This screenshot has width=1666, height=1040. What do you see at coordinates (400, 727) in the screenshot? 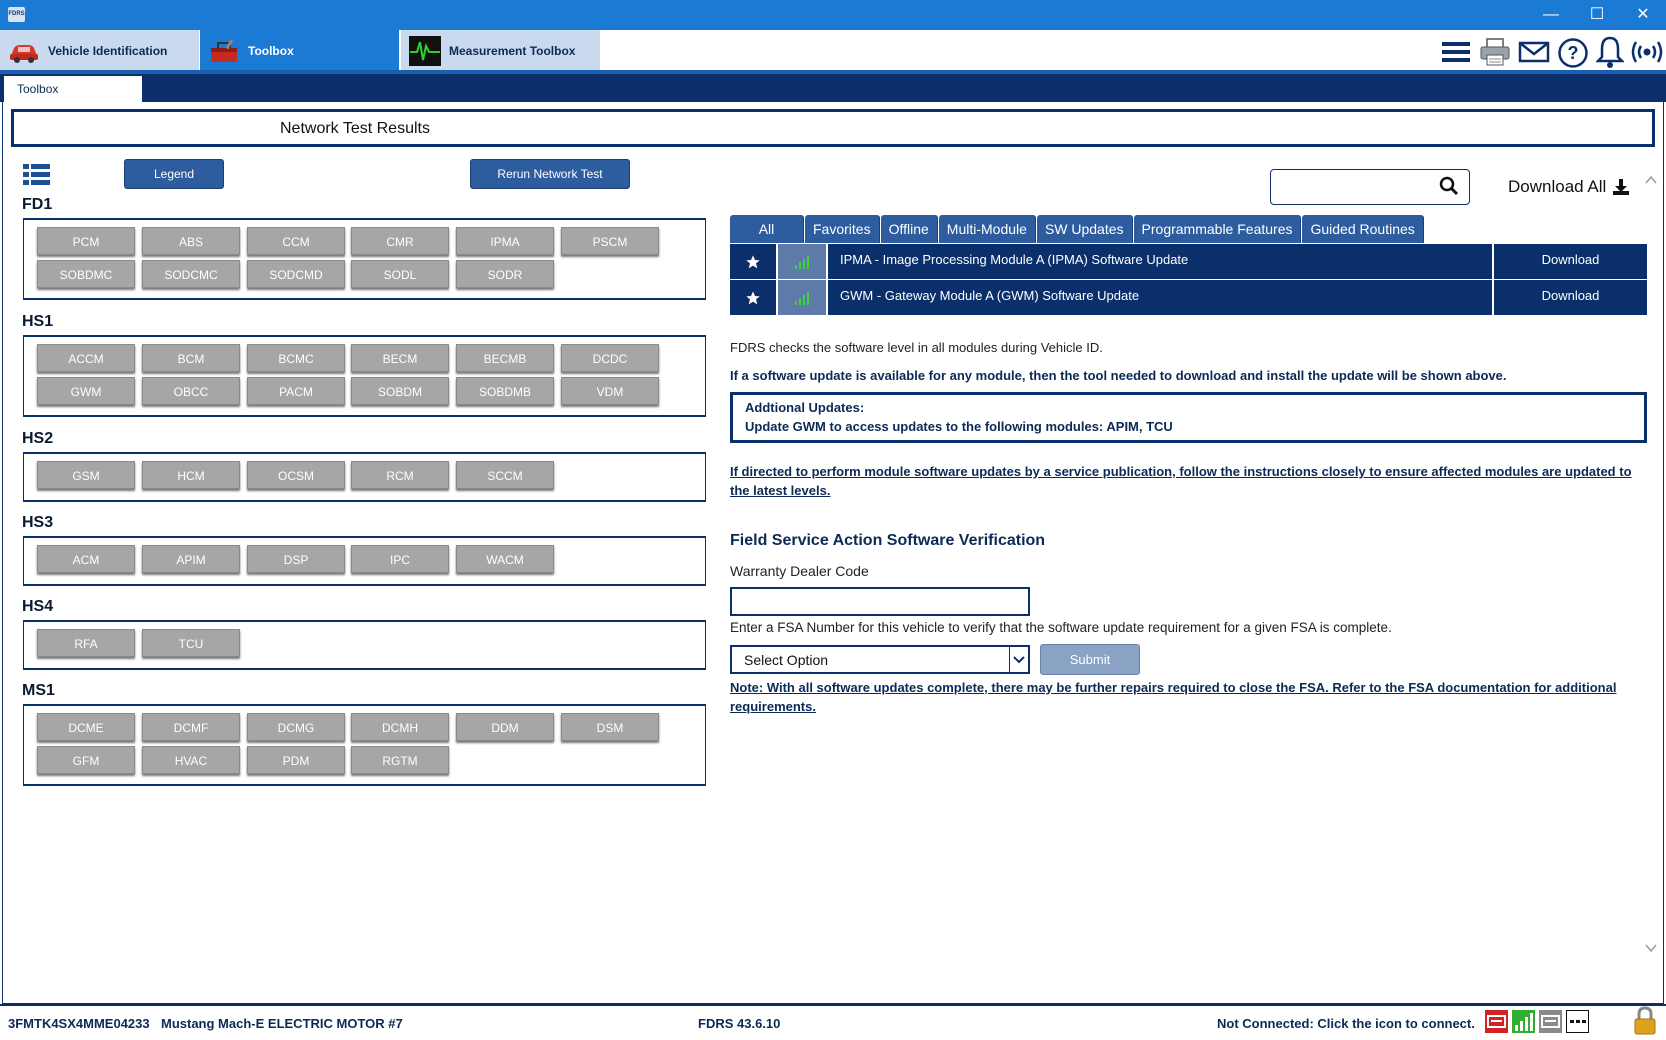
I see `module-button-dcmh: DCMH` at bounding box center [400, 727].